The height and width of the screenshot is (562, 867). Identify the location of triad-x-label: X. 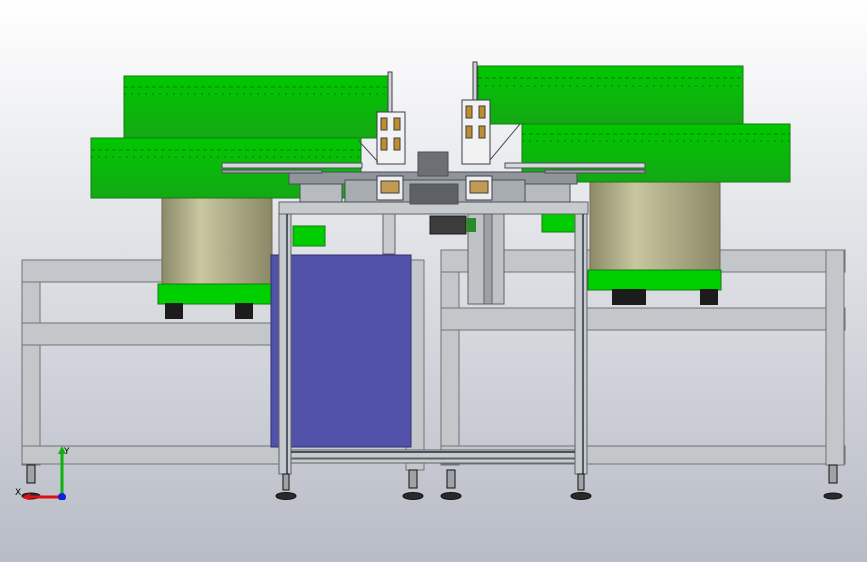
(18, 493).